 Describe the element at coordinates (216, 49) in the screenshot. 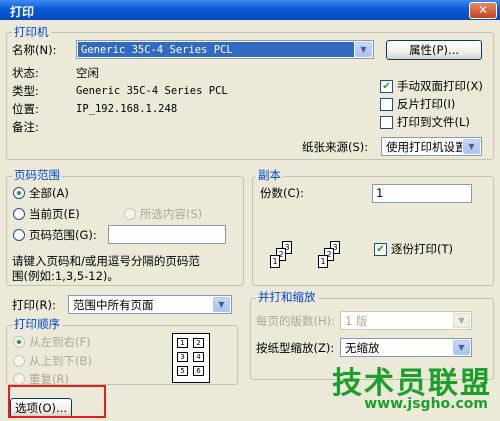

I see `printer-name-value: Generic 35C-4 Series PCL` at that location.